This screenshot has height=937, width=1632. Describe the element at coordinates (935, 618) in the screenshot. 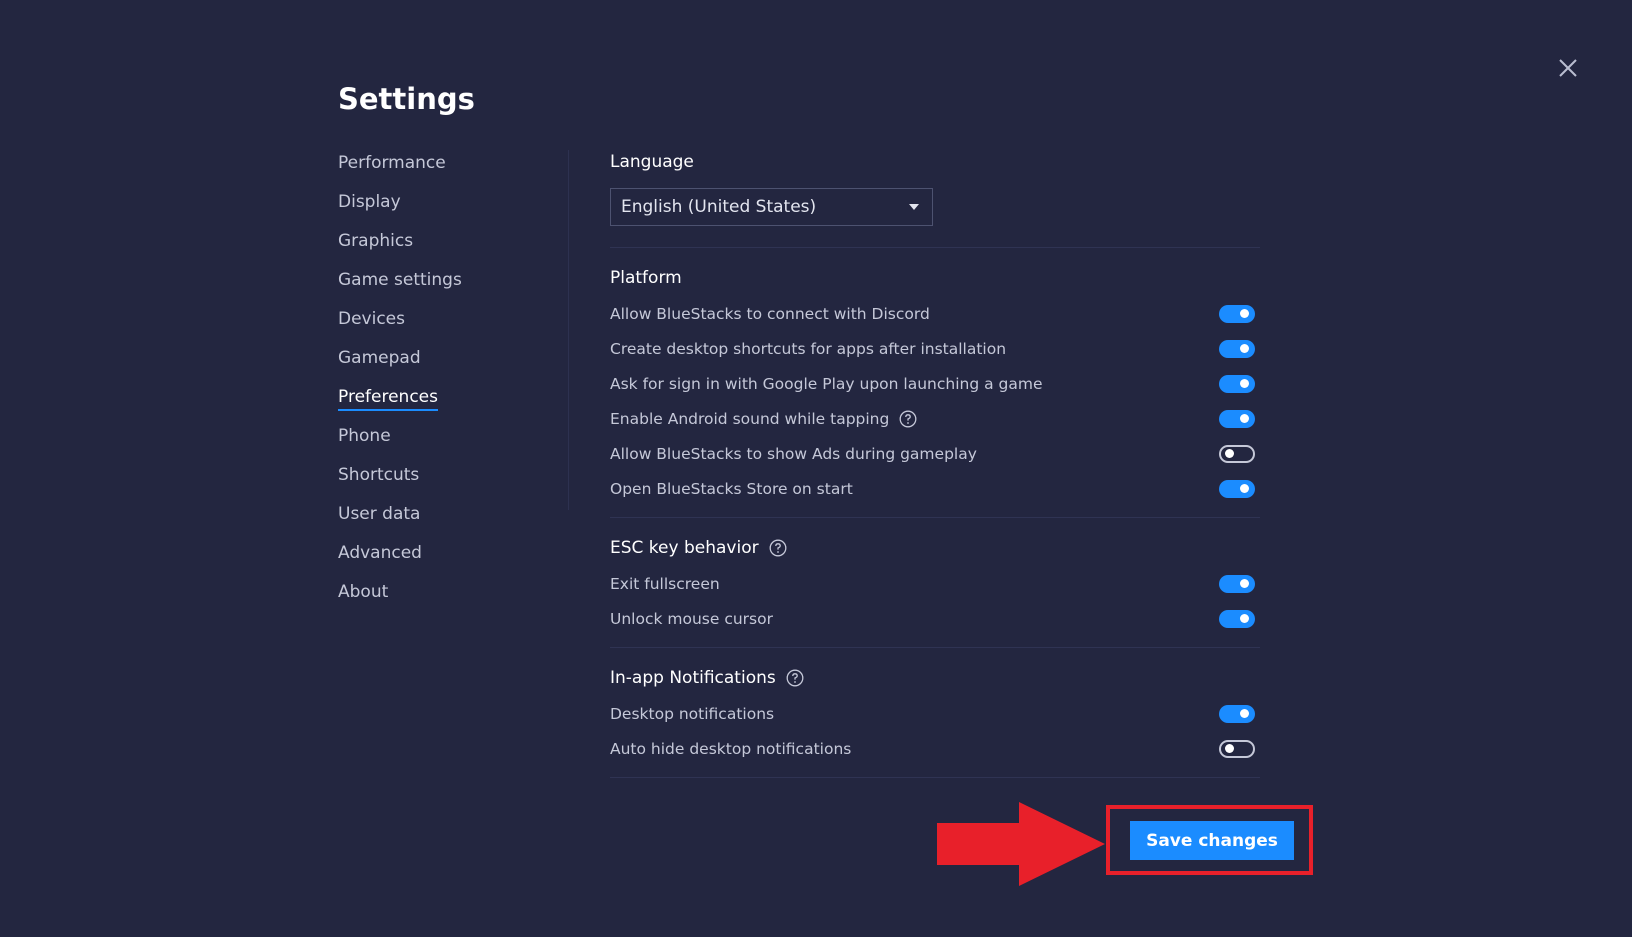

I see `setting-row-unlock-mouse: Unlock mouse cursor` at that location.